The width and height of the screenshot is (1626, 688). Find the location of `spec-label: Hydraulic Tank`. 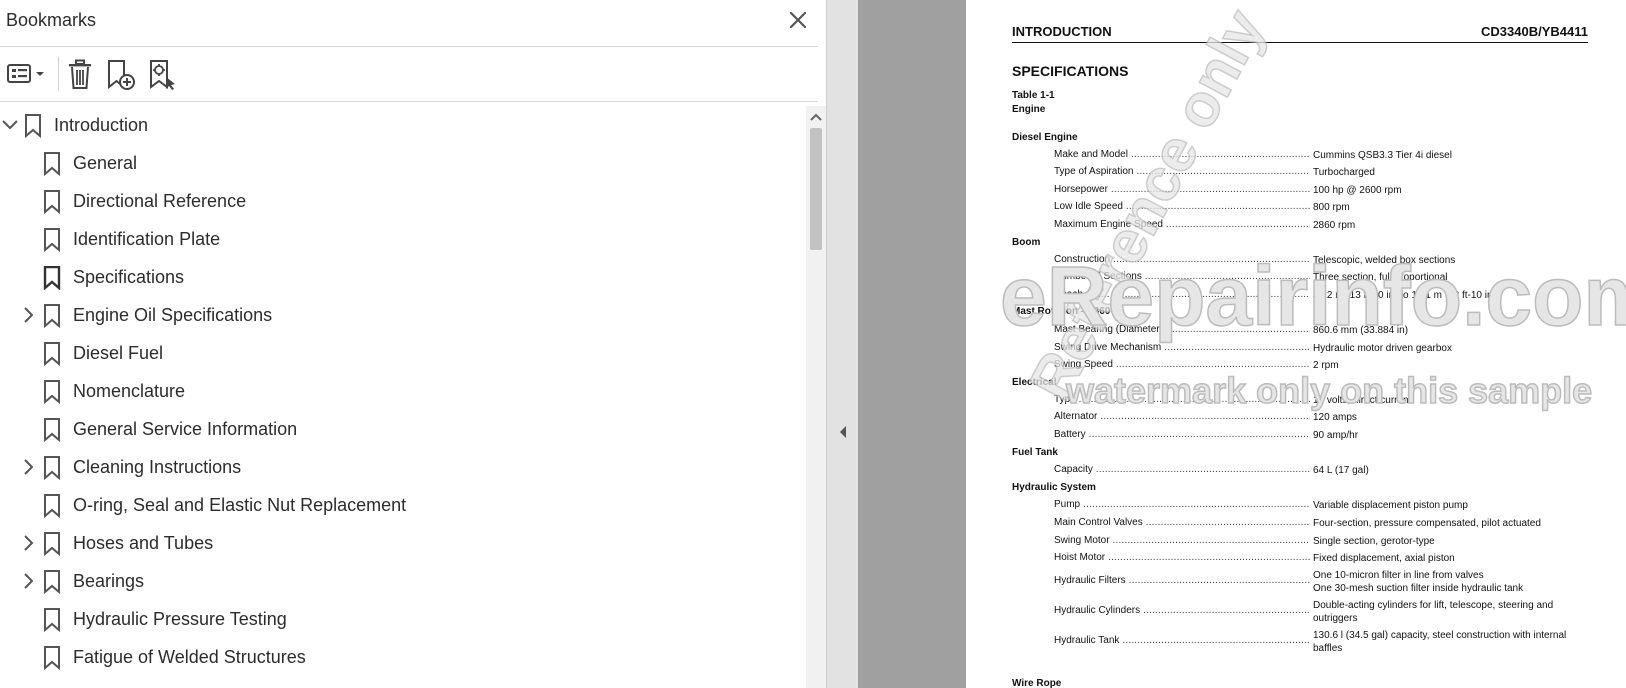

spec-label: Hydraulic Tank is located at coordinates (1182, 640).